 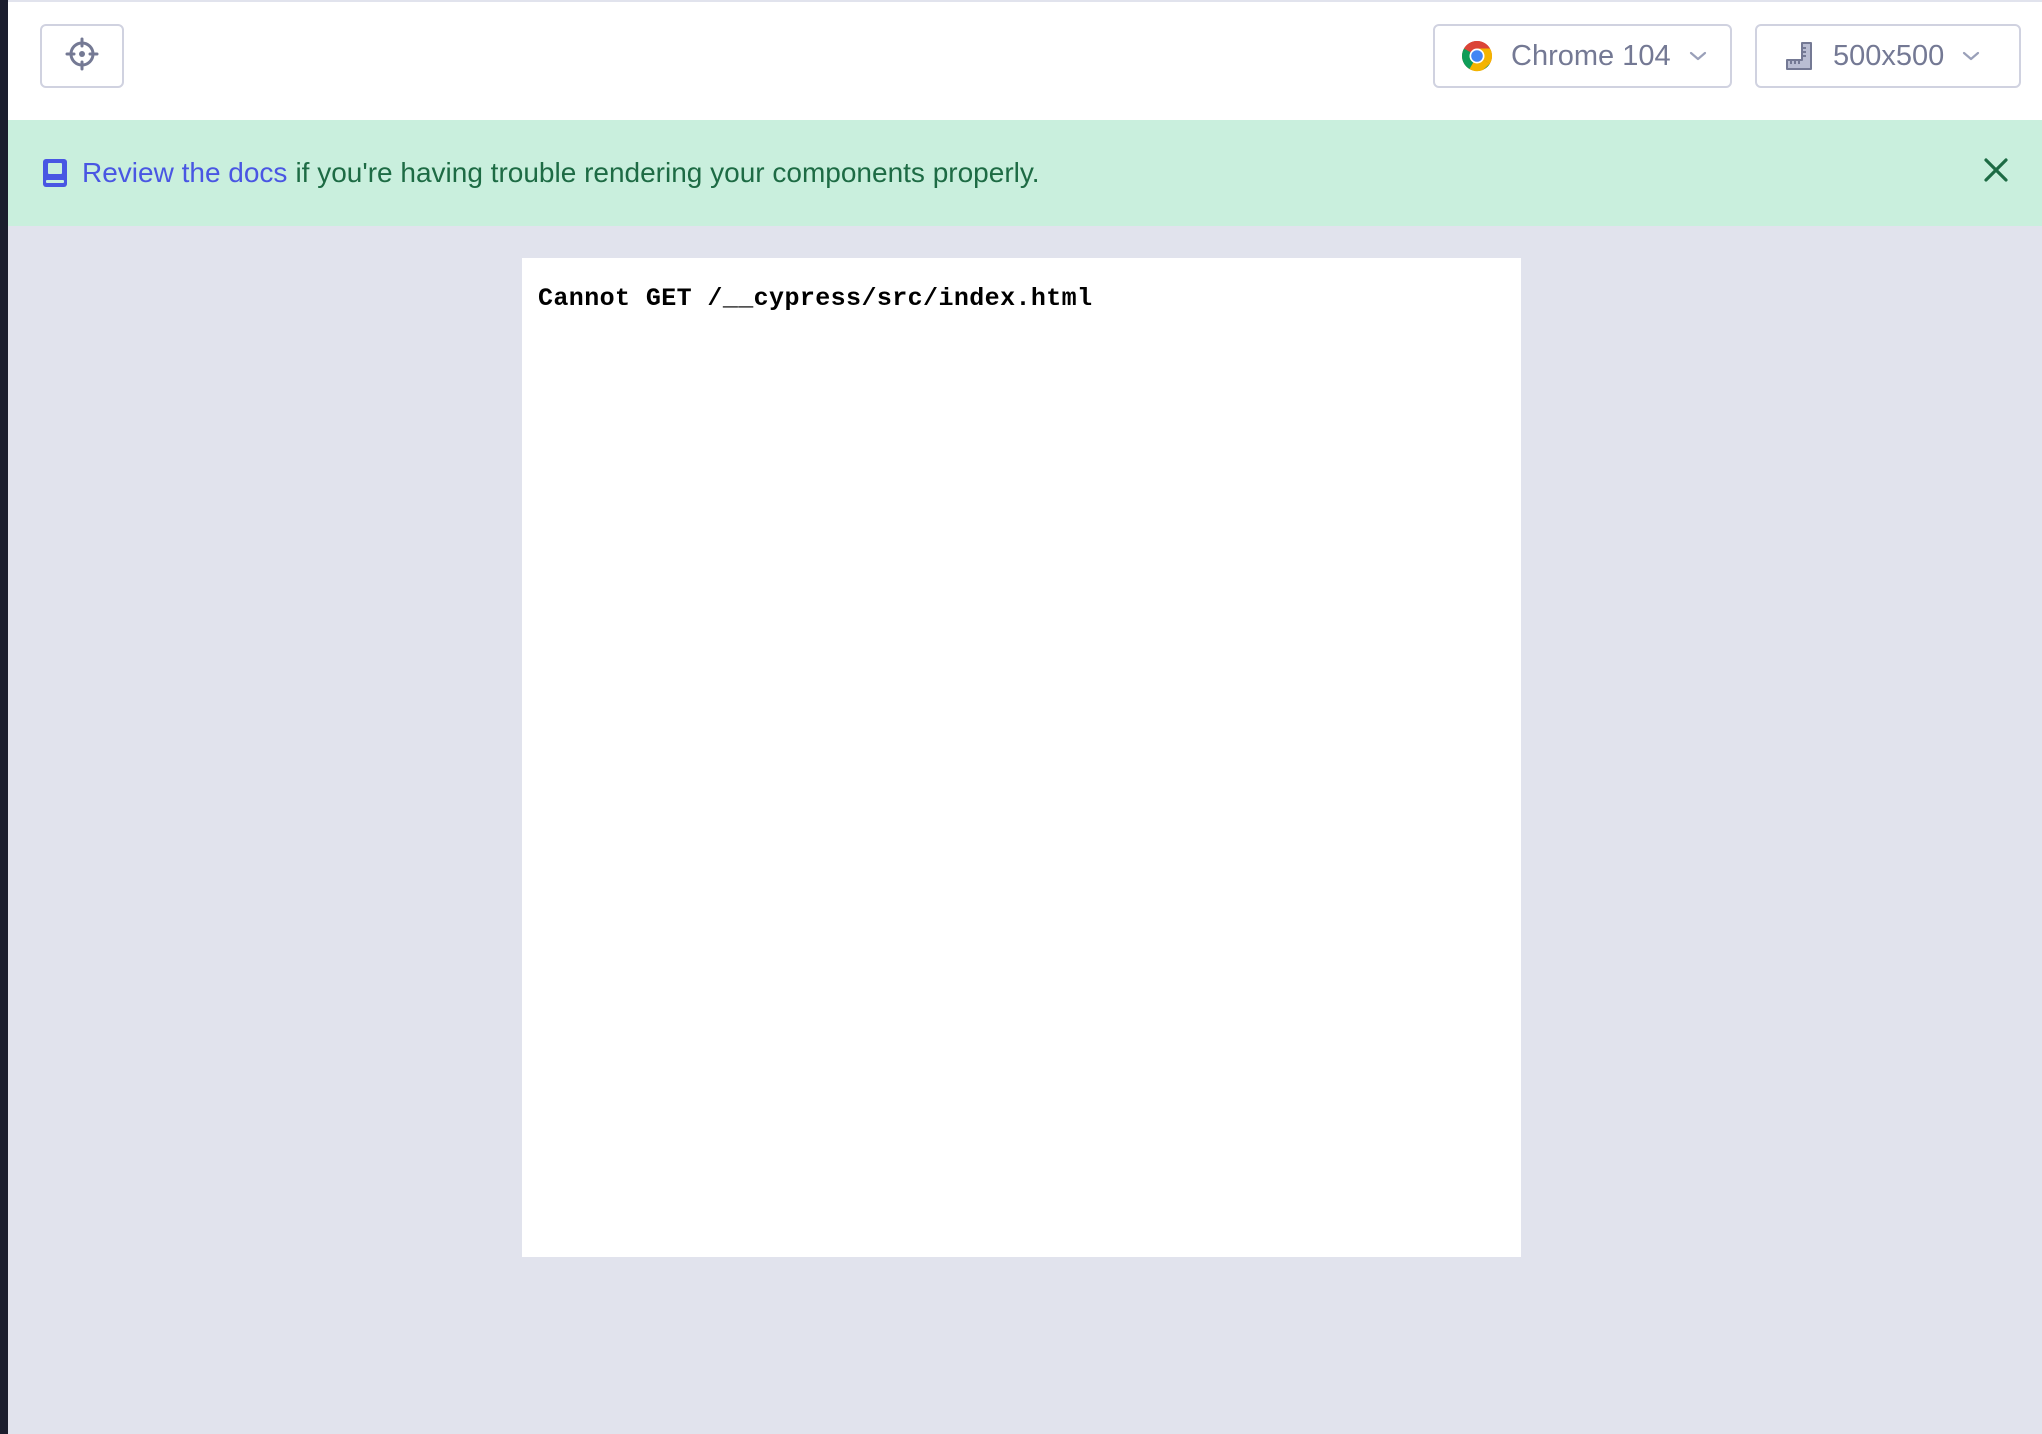 I want to click on left-edge-strip, so click(x=4, y=717).